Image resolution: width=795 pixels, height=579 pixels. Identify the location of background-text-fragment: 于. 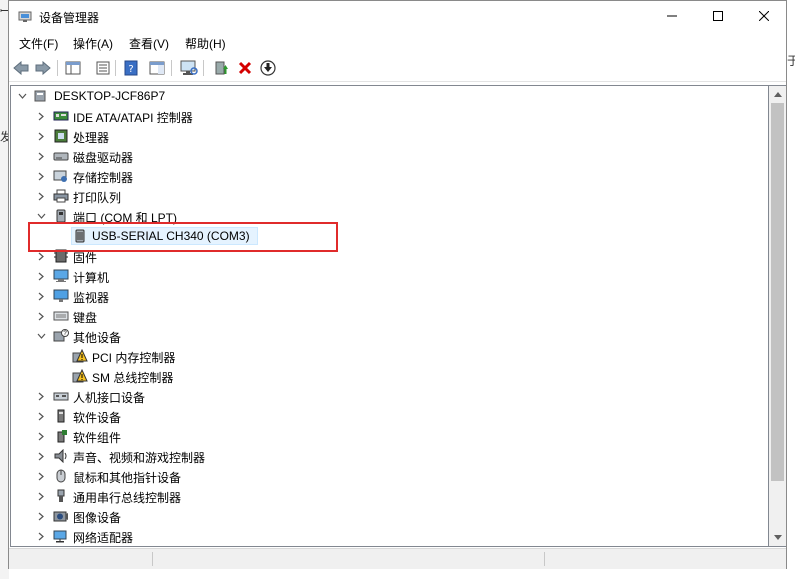
(791, 61).